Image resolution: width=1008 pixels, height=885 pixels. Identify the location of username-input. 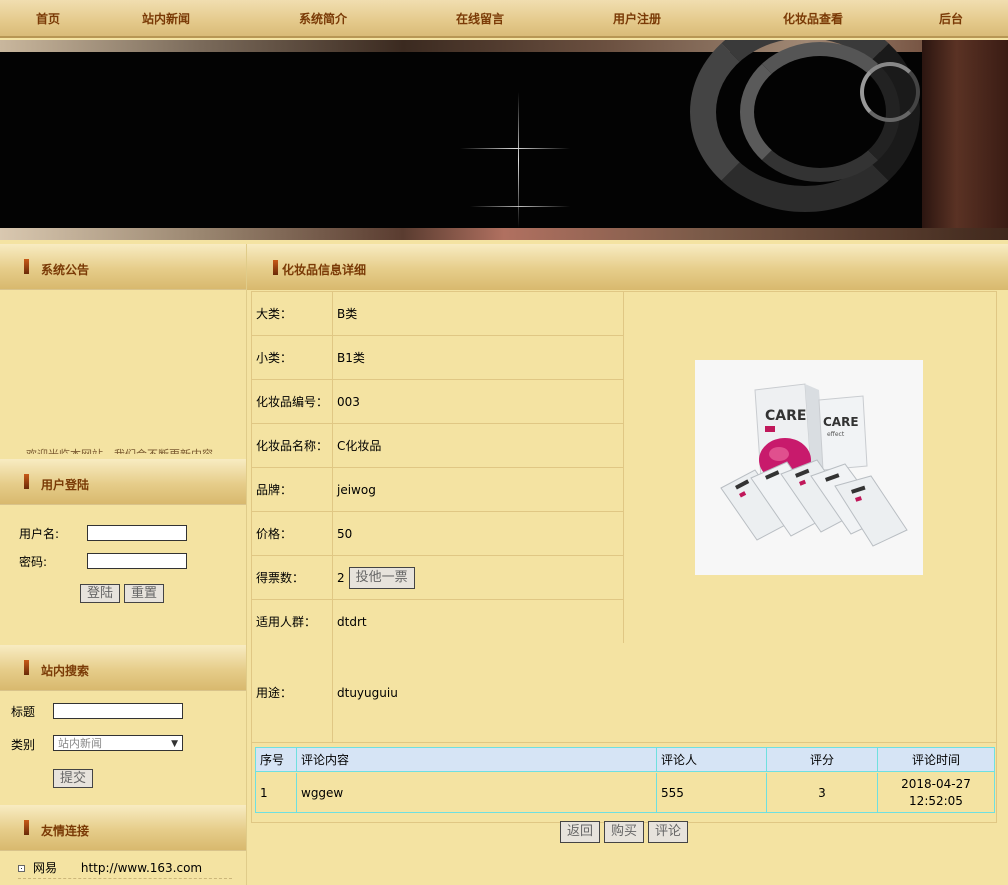
(137, 533).